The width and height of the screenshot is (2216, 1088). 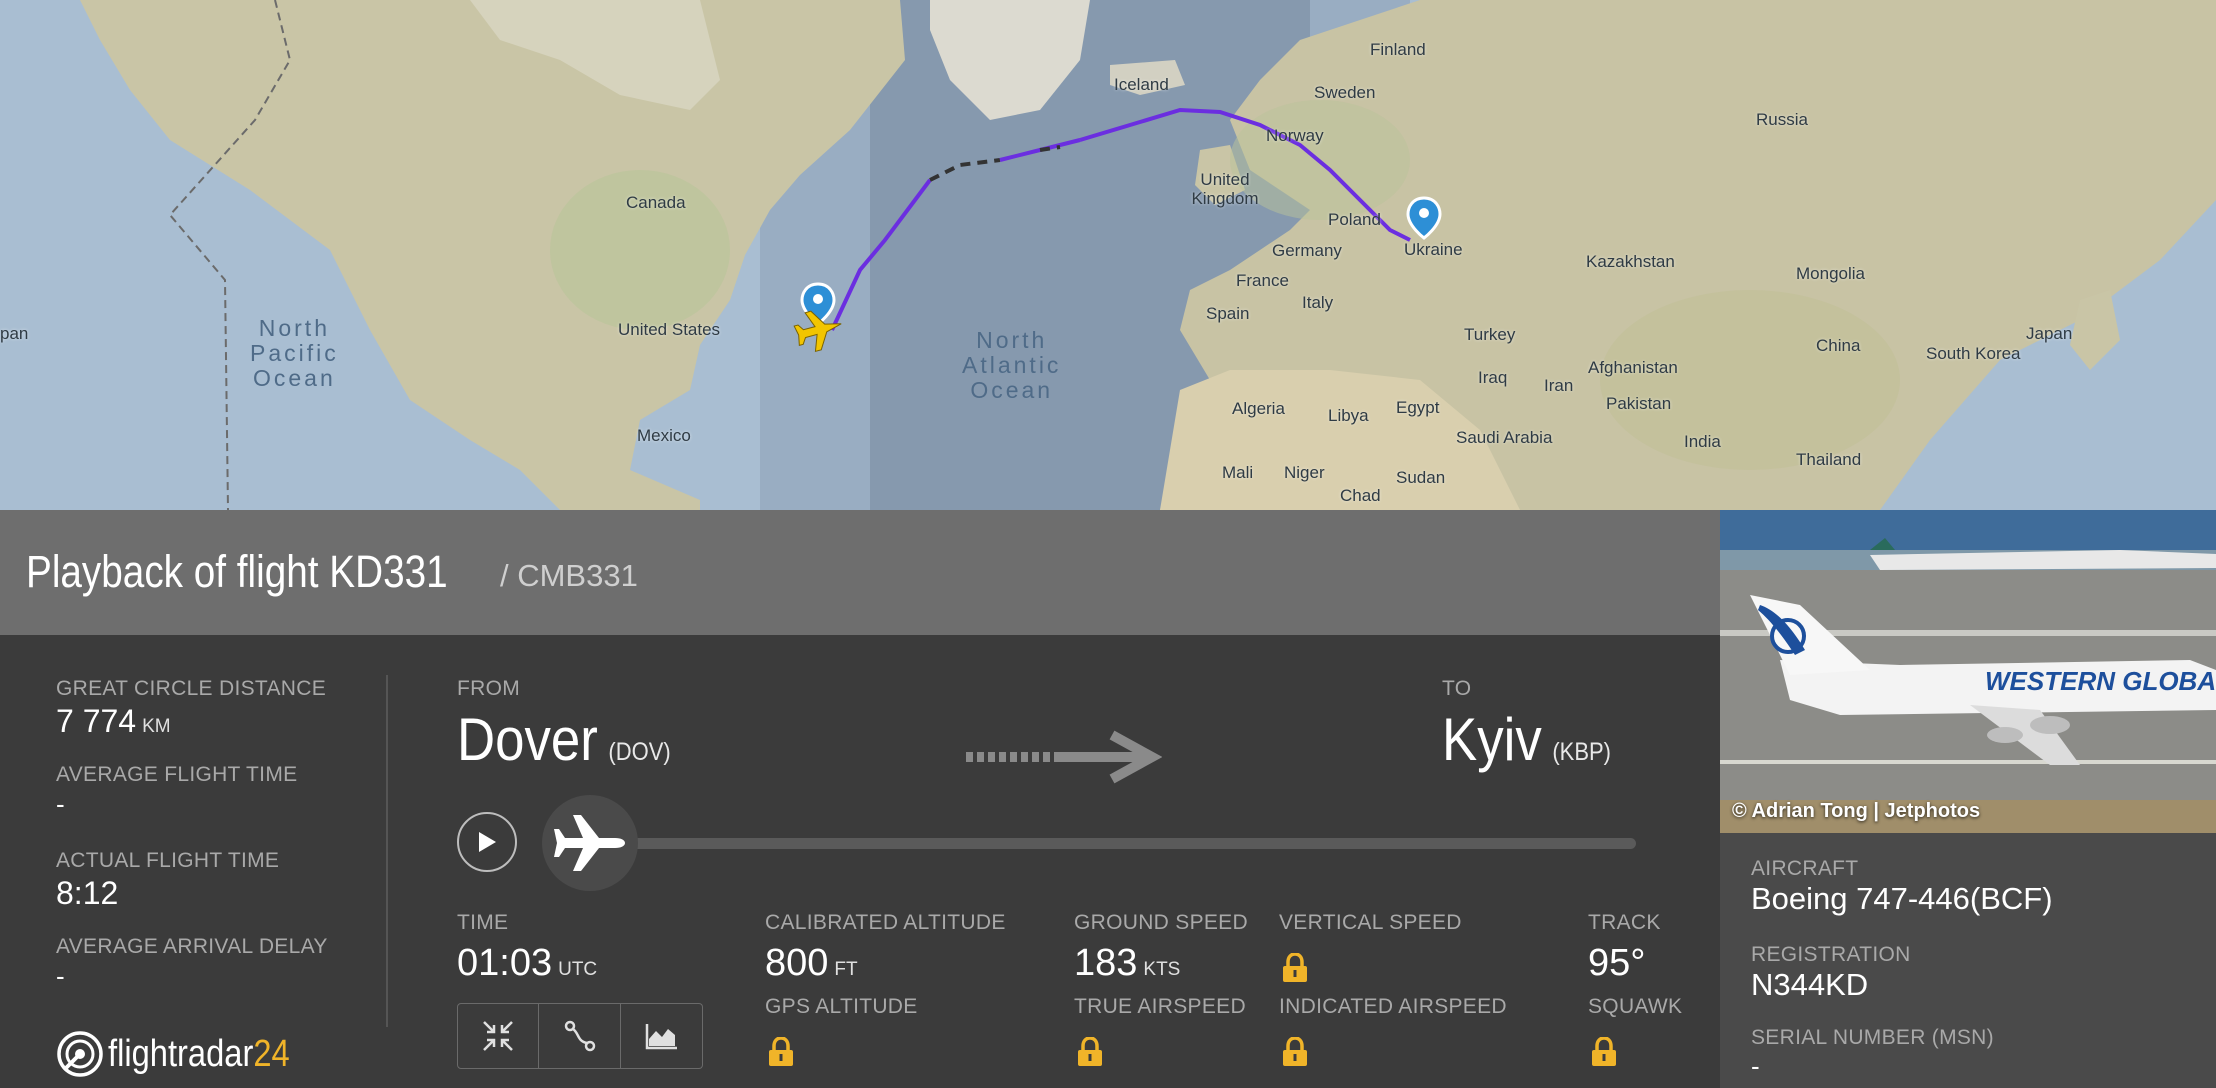 What do you see at coordinates (1318, 302) in the screenshot?
I see `map-label-italy: Italy` at bounding box center [1318, 302].